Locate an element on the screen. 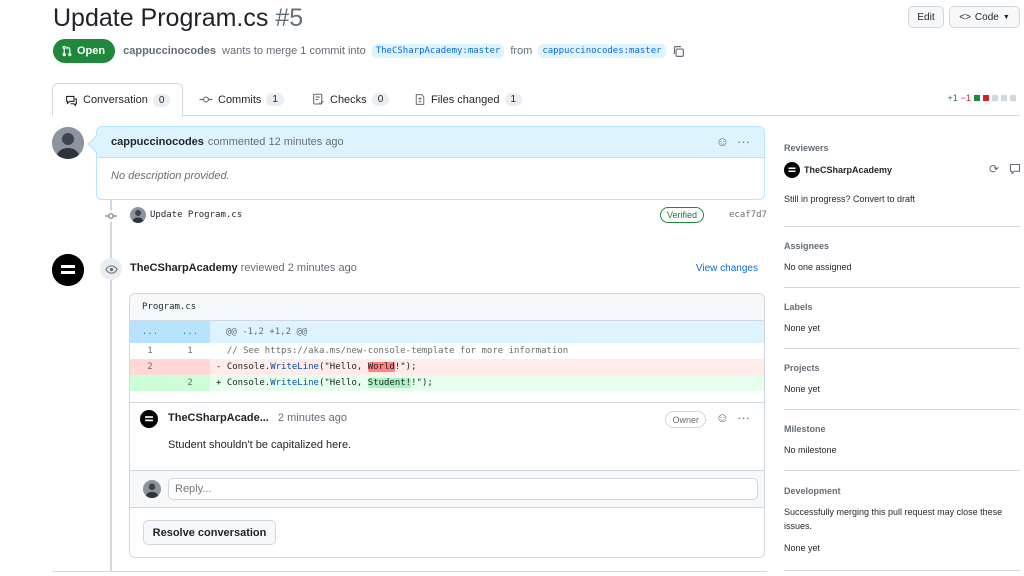  diffstat: +1 −1 is located at coordinates (981, 98).